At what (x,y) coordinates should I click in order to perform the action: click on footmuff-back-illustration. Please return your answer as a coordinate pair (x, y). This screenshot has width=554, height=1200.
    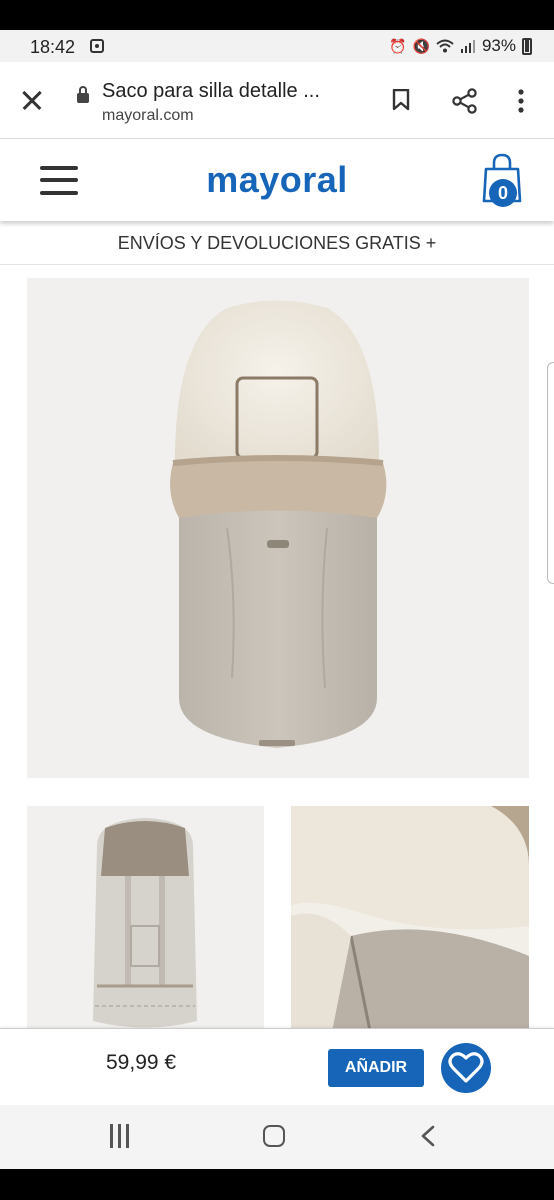
    Looking at the image, I should click on (145, 923).